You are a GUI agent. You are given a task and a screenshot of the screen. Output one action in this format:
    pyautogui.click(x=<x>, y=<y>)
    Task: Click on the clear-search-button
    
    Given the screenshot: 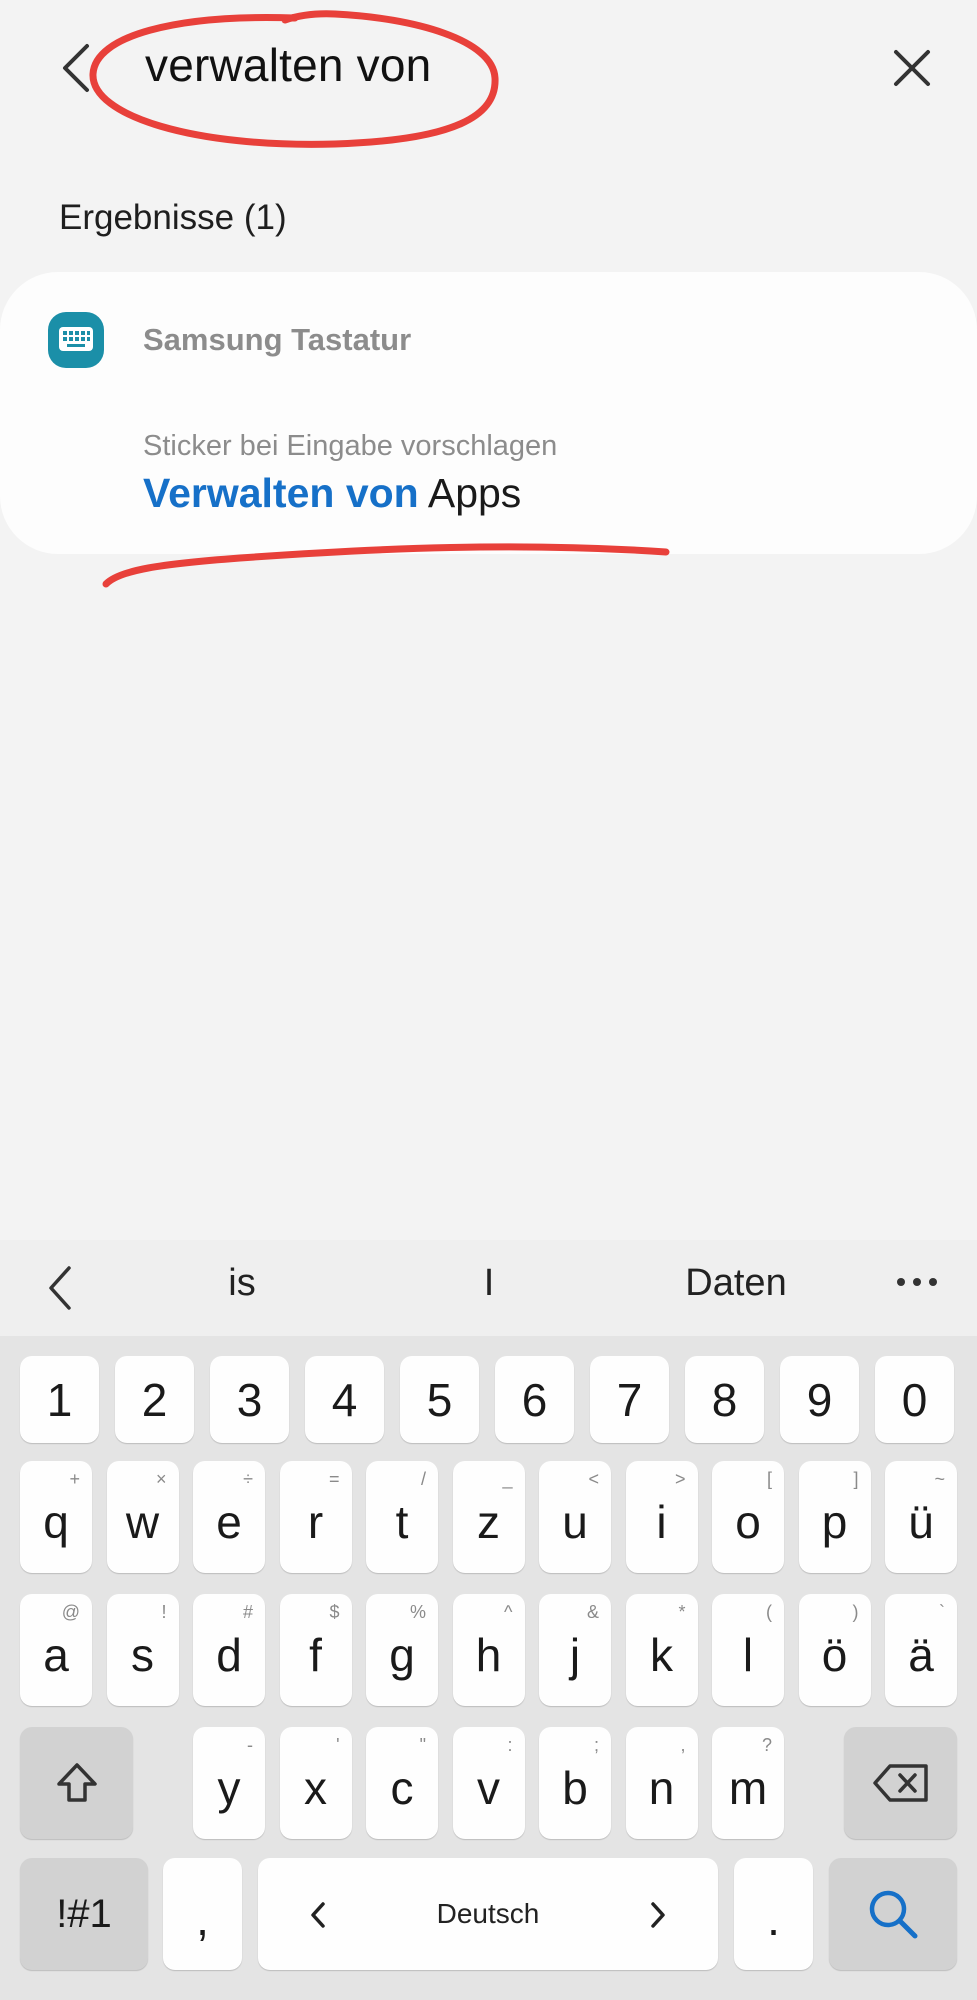 What is the action you would take?
    pyautogui.click(x=912, y=68)
    